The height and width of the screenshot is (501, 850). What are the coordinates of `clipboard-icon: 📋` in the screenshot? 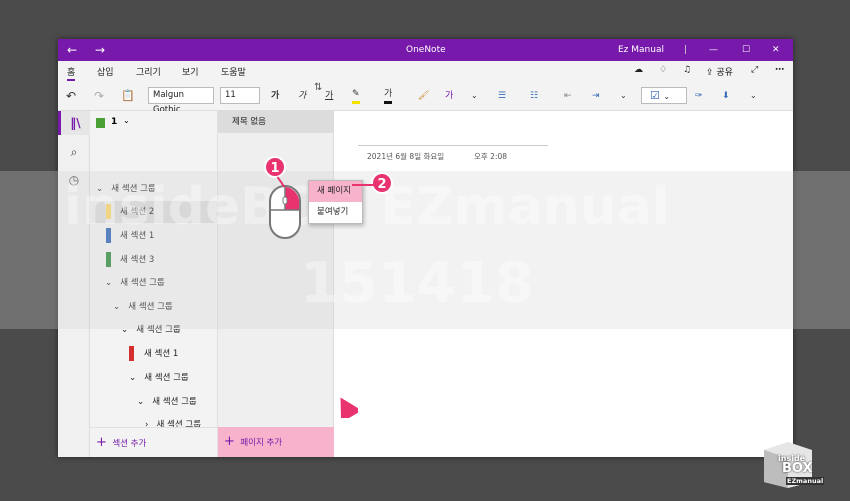 It's located at (128, 96).